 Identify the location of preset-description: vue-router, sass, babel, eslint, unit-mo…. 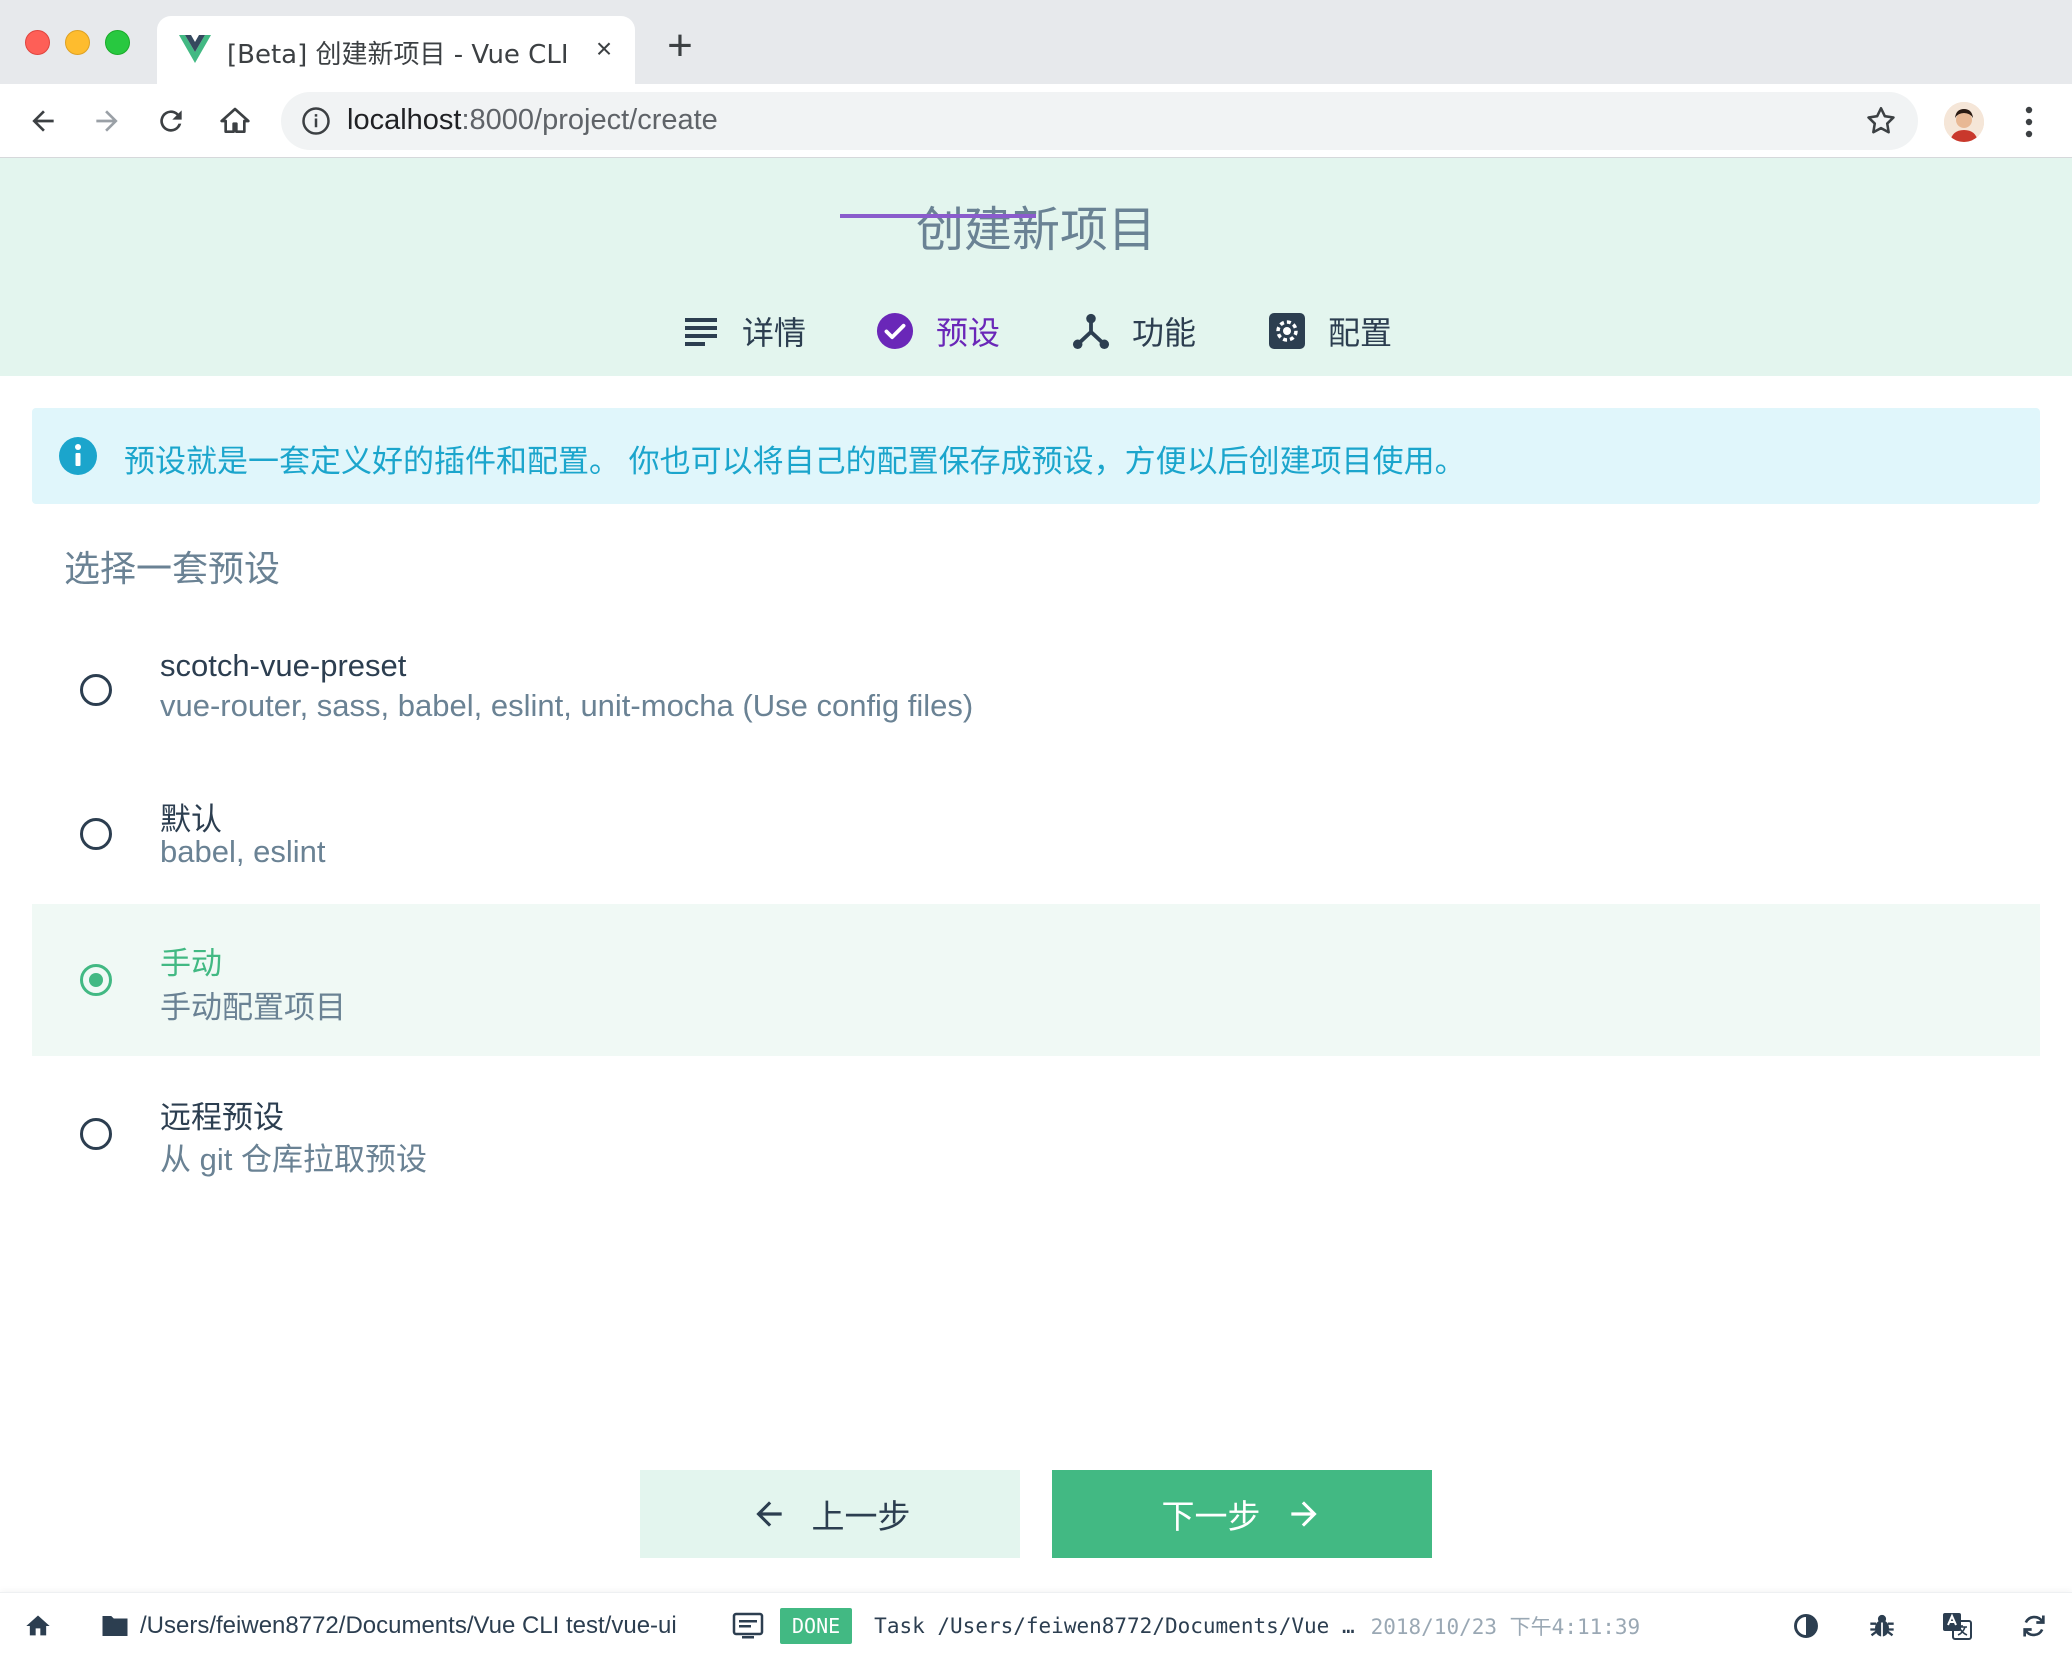
(567, 705).